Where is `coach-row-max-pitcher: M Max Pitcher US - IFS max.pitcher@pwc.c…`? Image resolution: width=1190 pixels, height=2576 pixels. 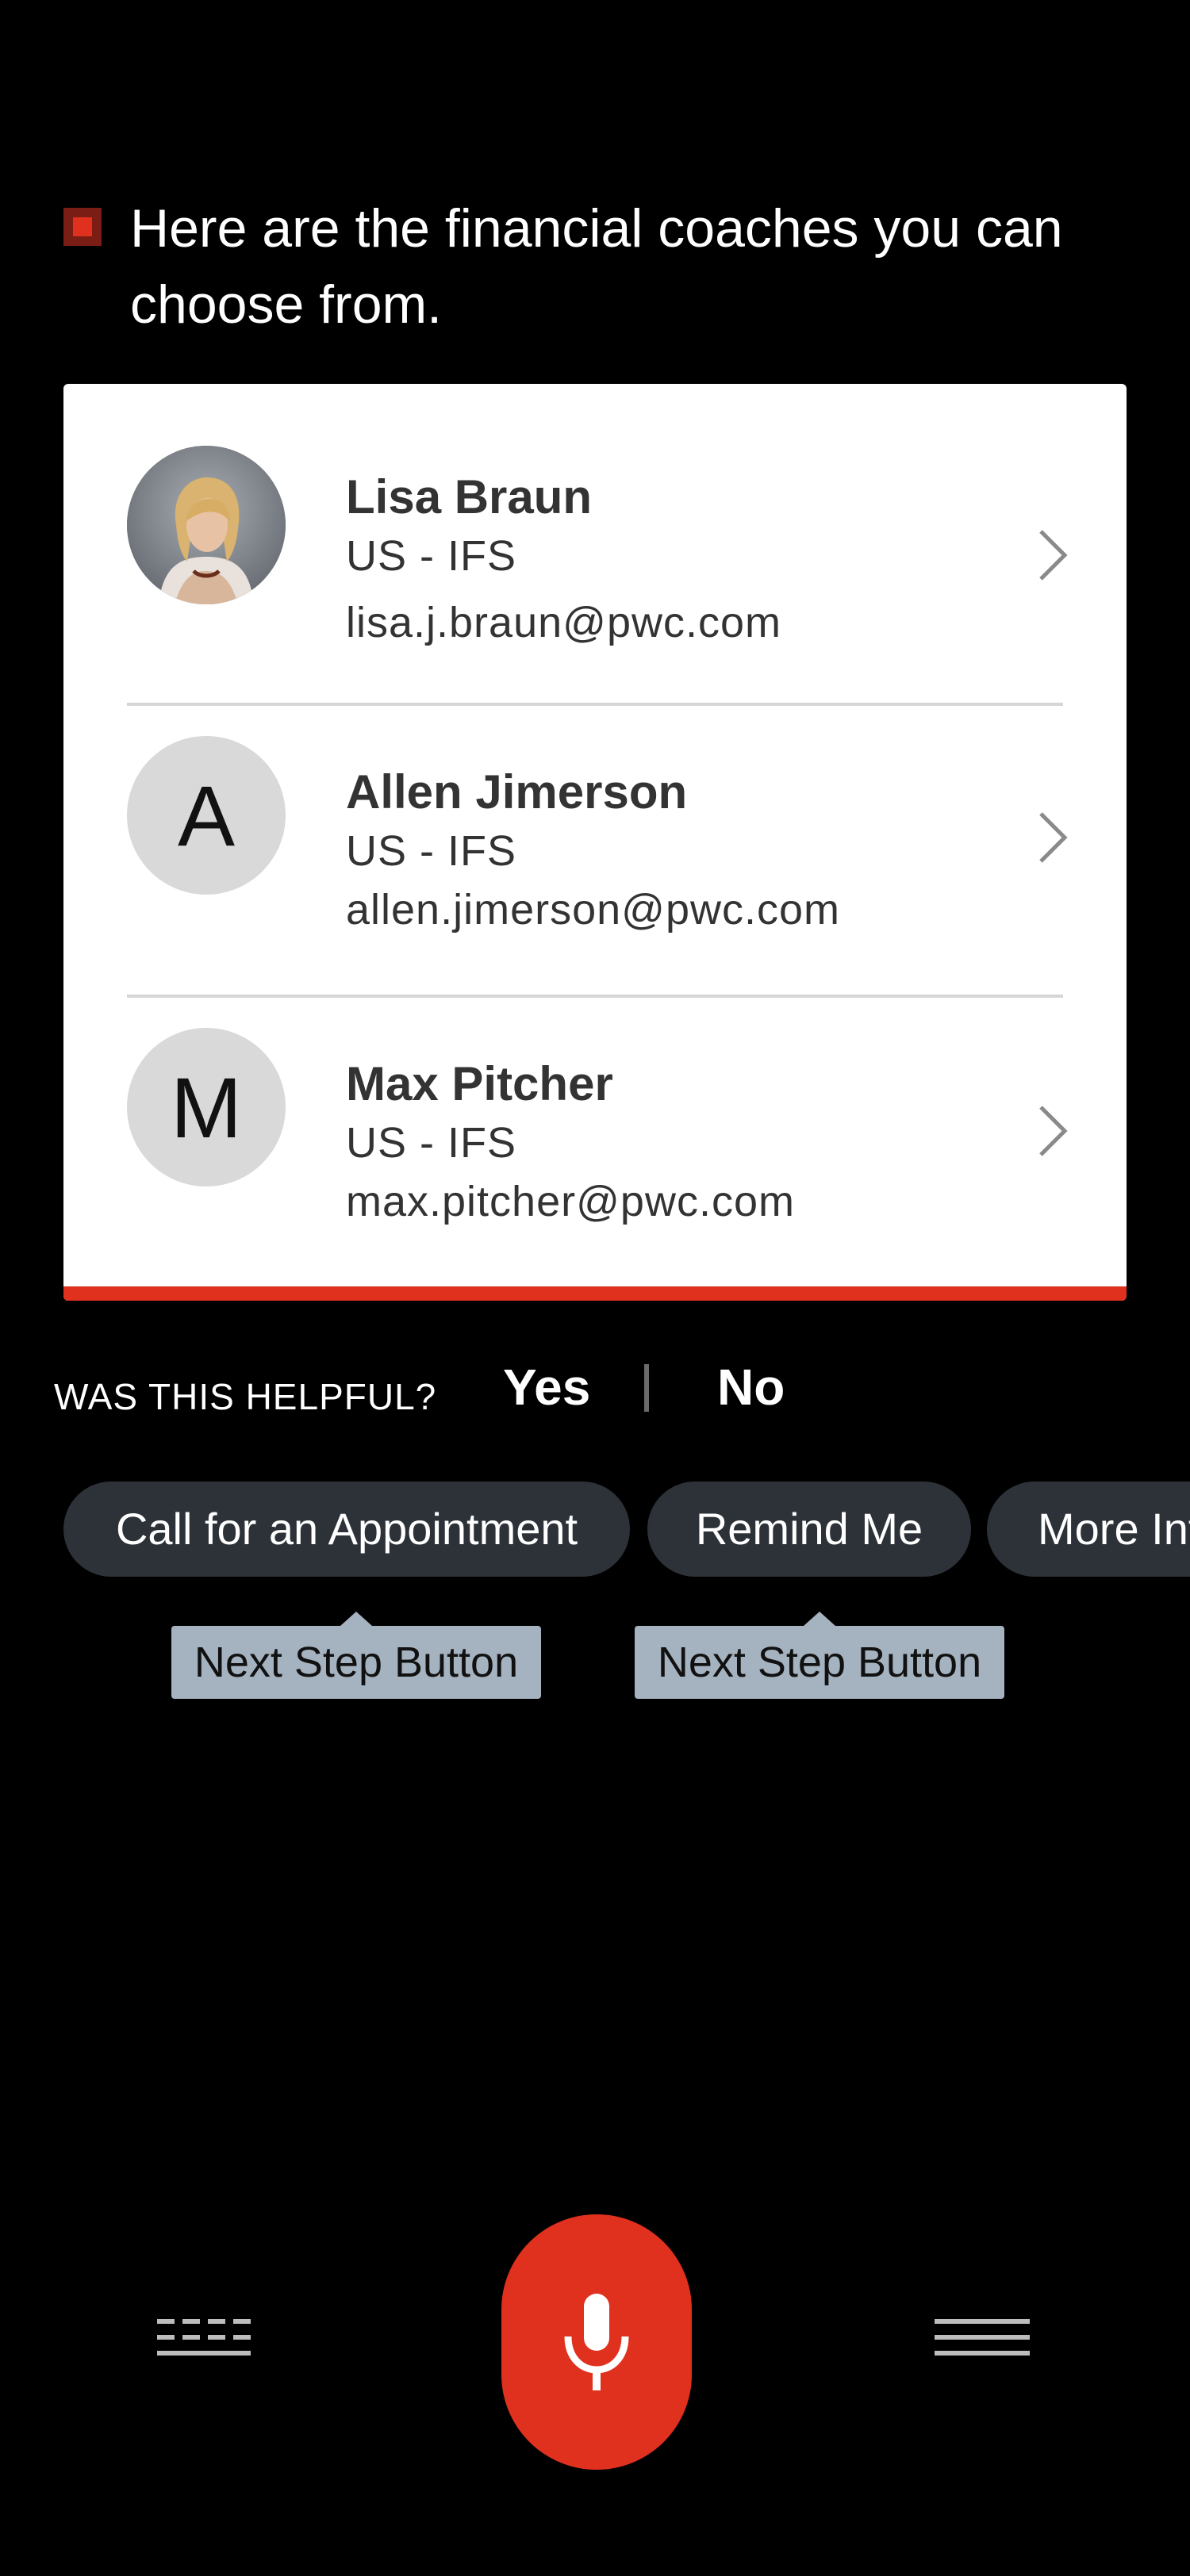
coach-row-max-pitcher: M Max Pitcher US - IFS max.pitcher@pwc.c… is located at coordinates (595, 1140).